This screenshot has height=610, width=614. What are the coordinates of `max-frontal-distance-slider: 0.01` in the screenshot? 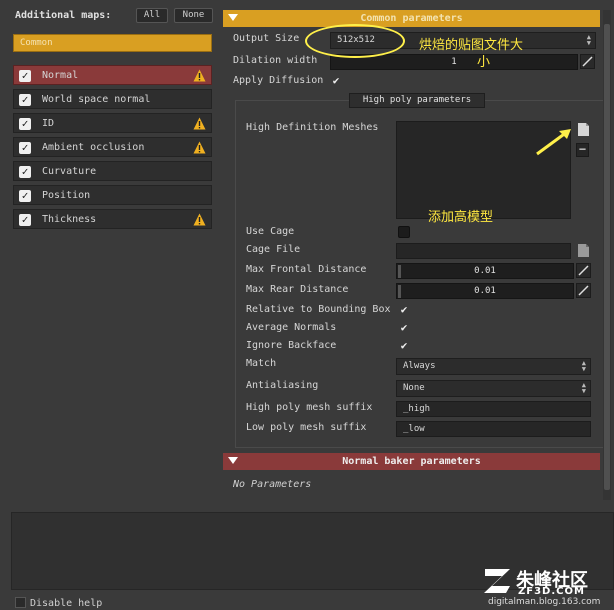 It's located at (485, 271).